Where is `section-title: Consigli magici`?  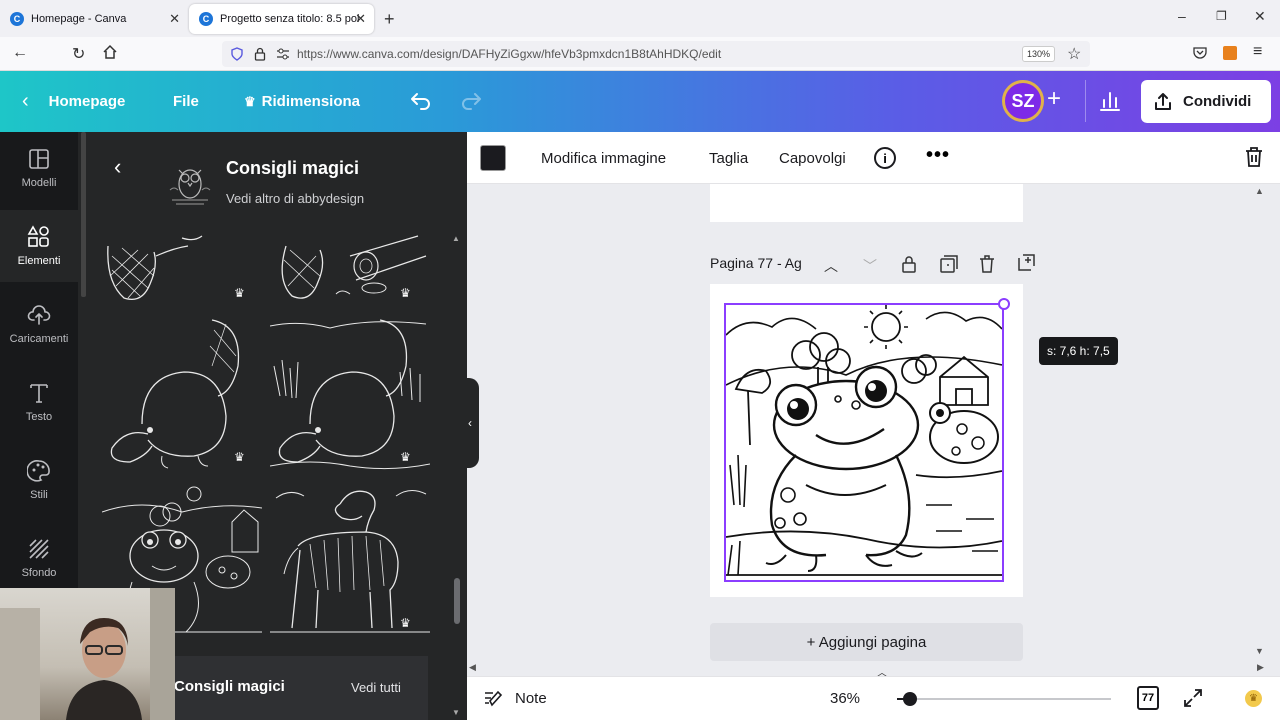 section-title: Consigli magici is located at coordinates (229, 686).